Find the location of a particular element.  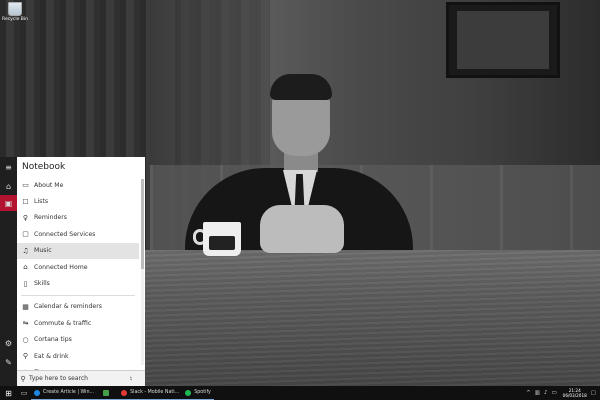

task-view-icon: ▭ is located at coordinates (24, 393).